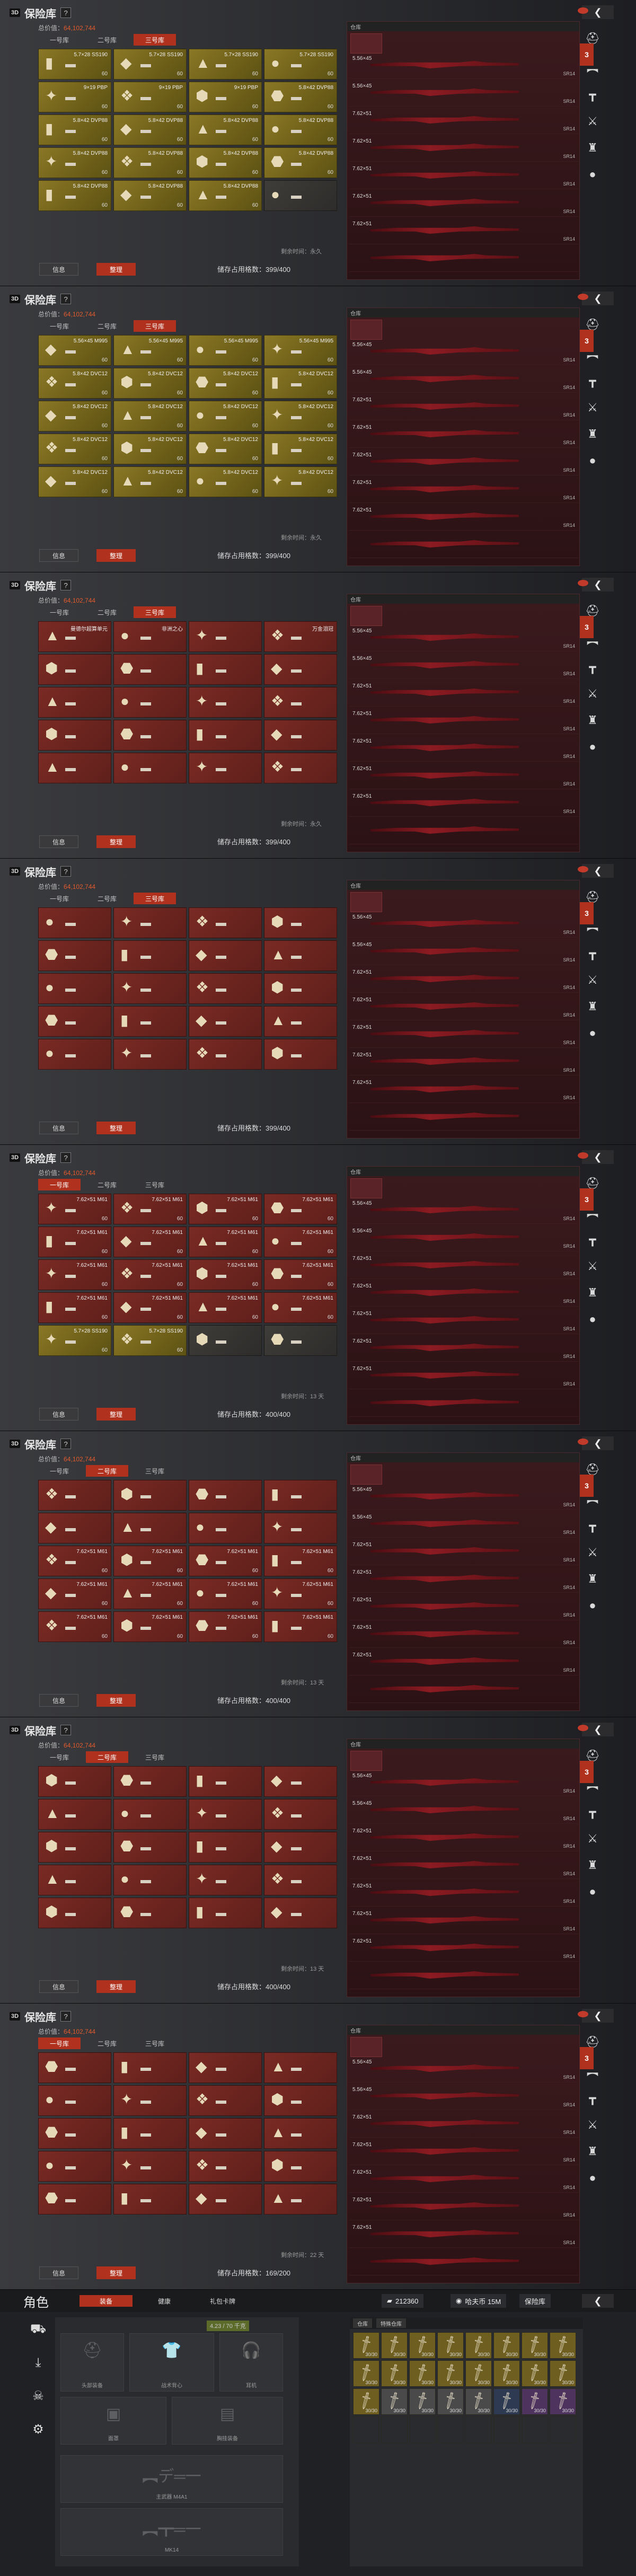 Image resolution: width=636 pixels, height=2576 pixels. Describe the element at coordinates (150, 162) in the screenshot. I see `item-cell: ❖ ▬ 5.8×42 DVP88 60` at that location.